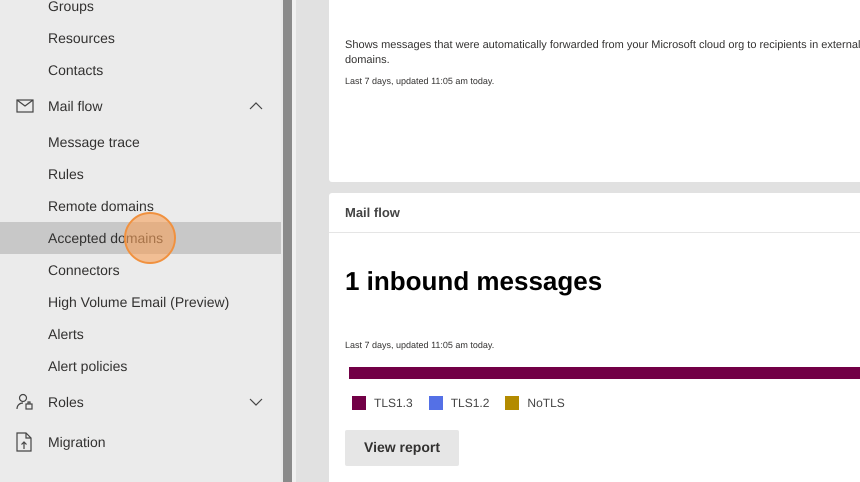 This screenshot has height=482, width=860. I want to click on envelope-icon, so click(25, 106).